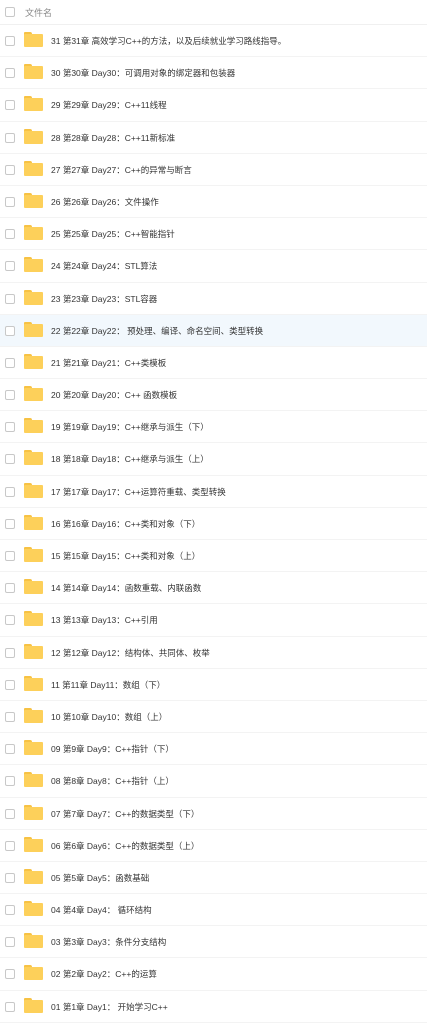 The height and width of the screenshot is (1024, 427). What do you see at coordinates (168, 41) in the screenshot?
I see `folder-name-link: 31 第31章 高效学习C++的方法，以及后续就业学习路线指导。` at bounding box center [168, 41].